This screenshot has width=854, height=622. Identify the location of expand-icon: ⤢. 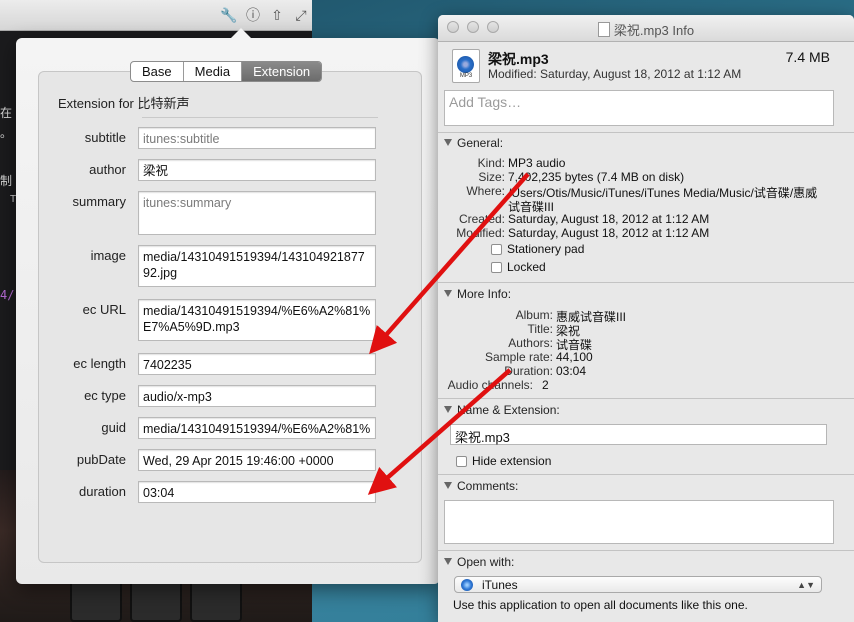
(301, 15).